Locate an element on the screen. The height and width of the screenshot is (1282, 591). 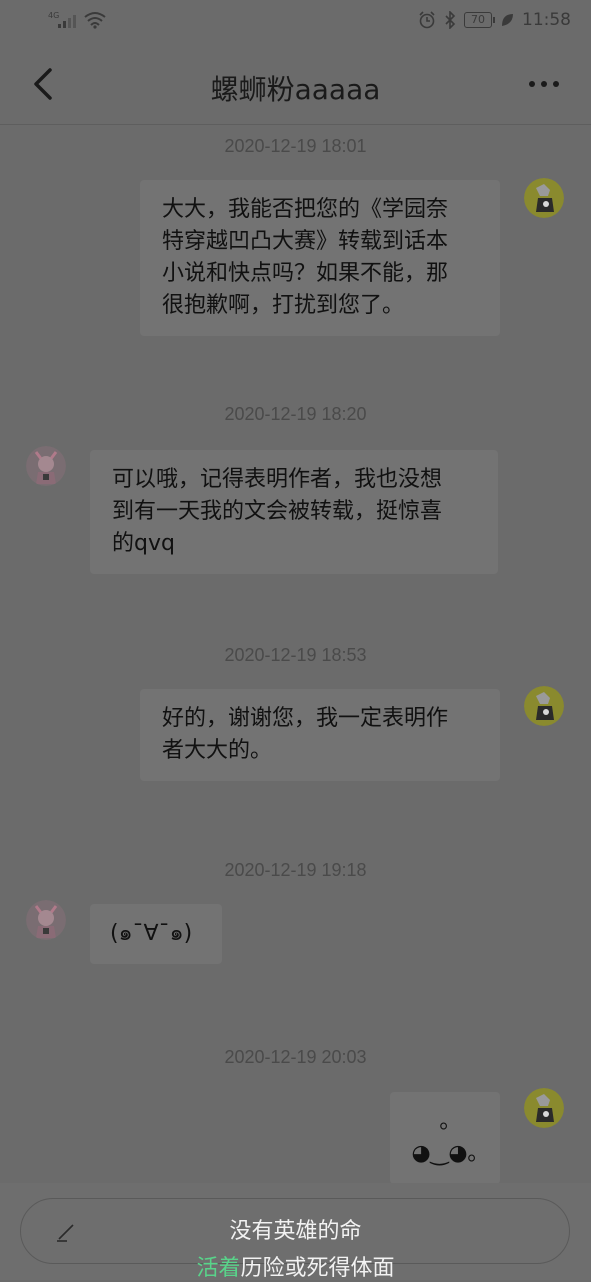
message-line: 可以哦，记得表明作者，我也没想 is located at coordinates (277, 479).